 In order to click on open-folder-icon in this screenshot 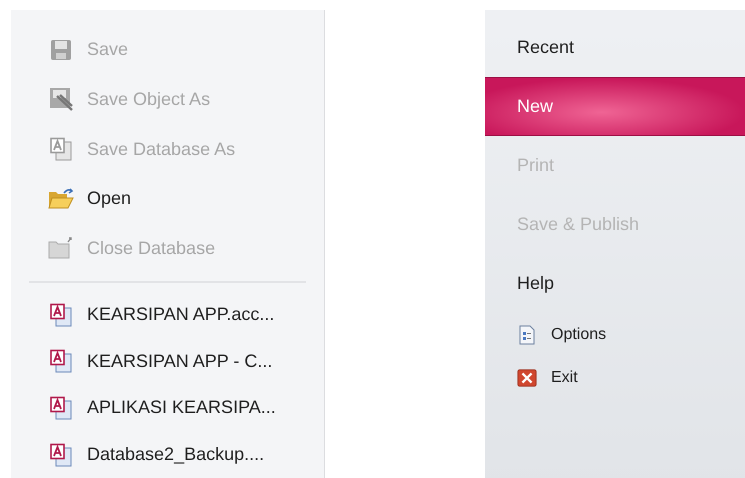, I will do `click(61, 198)`.